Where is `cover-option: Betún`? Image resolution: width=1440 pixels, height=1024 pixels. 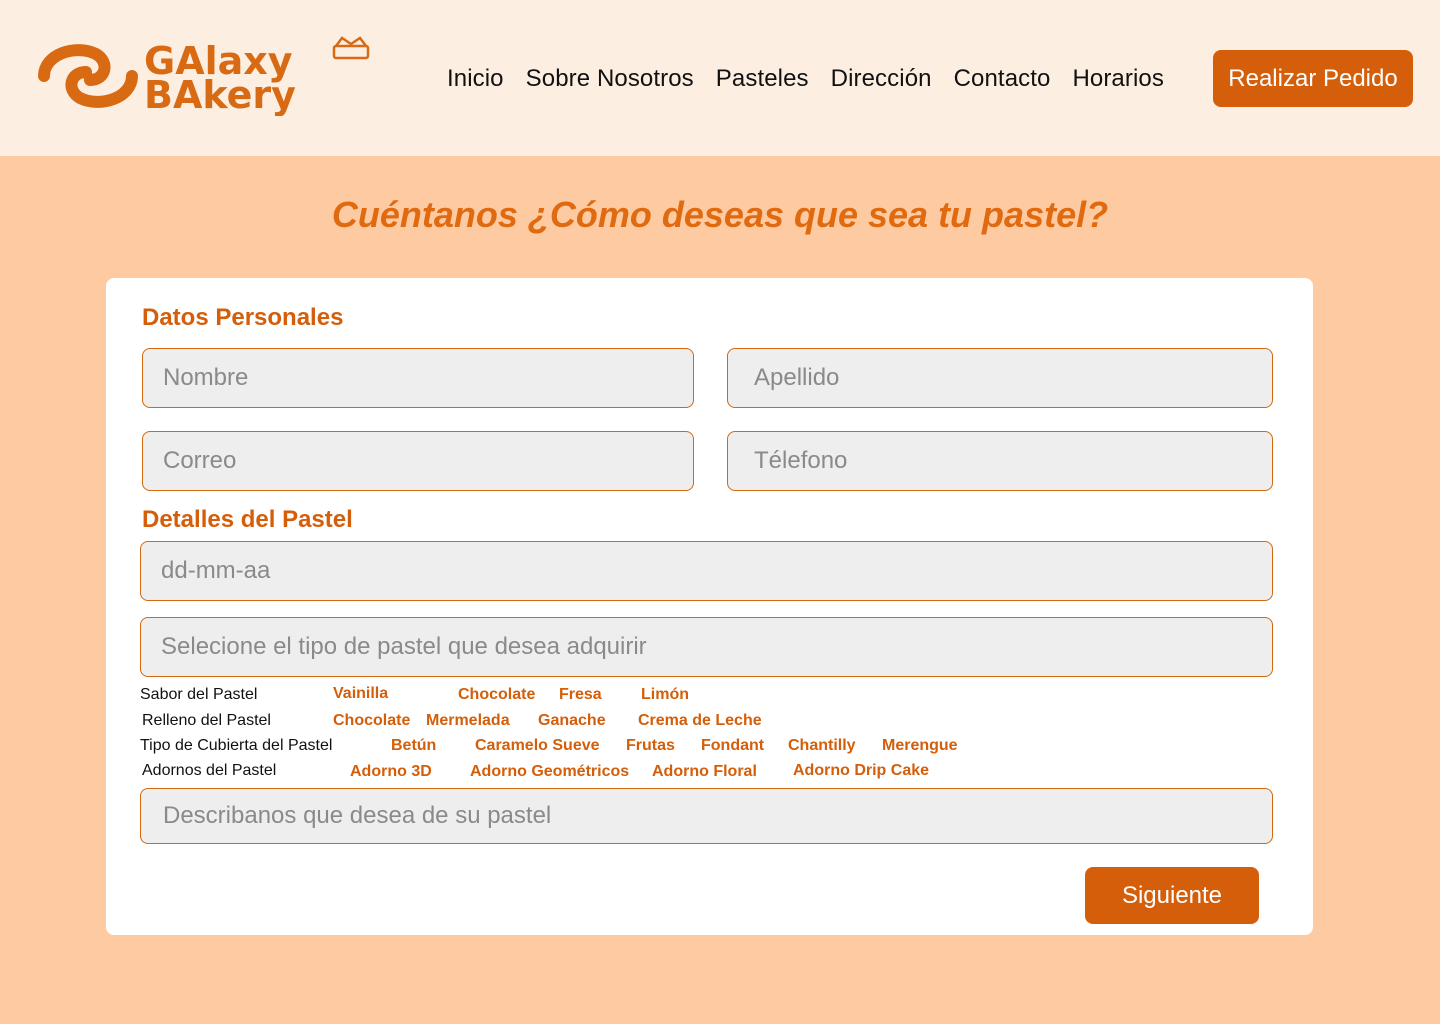 cover-option: Betún is located at coordinates (413, 746).